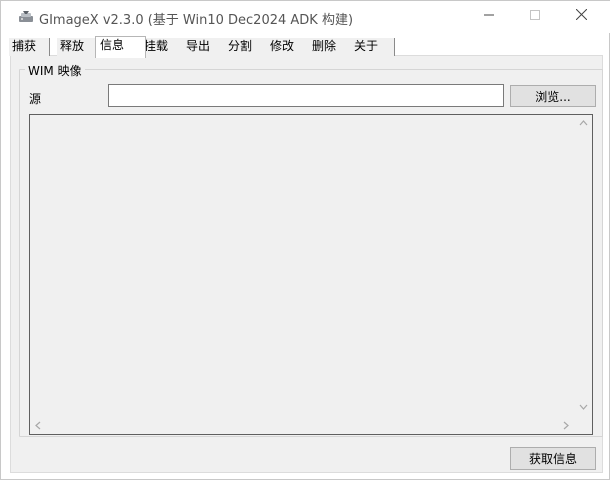 The height and width of the screenshot is (480, 610). I want to click on minimize-icon, so click(489, 16).